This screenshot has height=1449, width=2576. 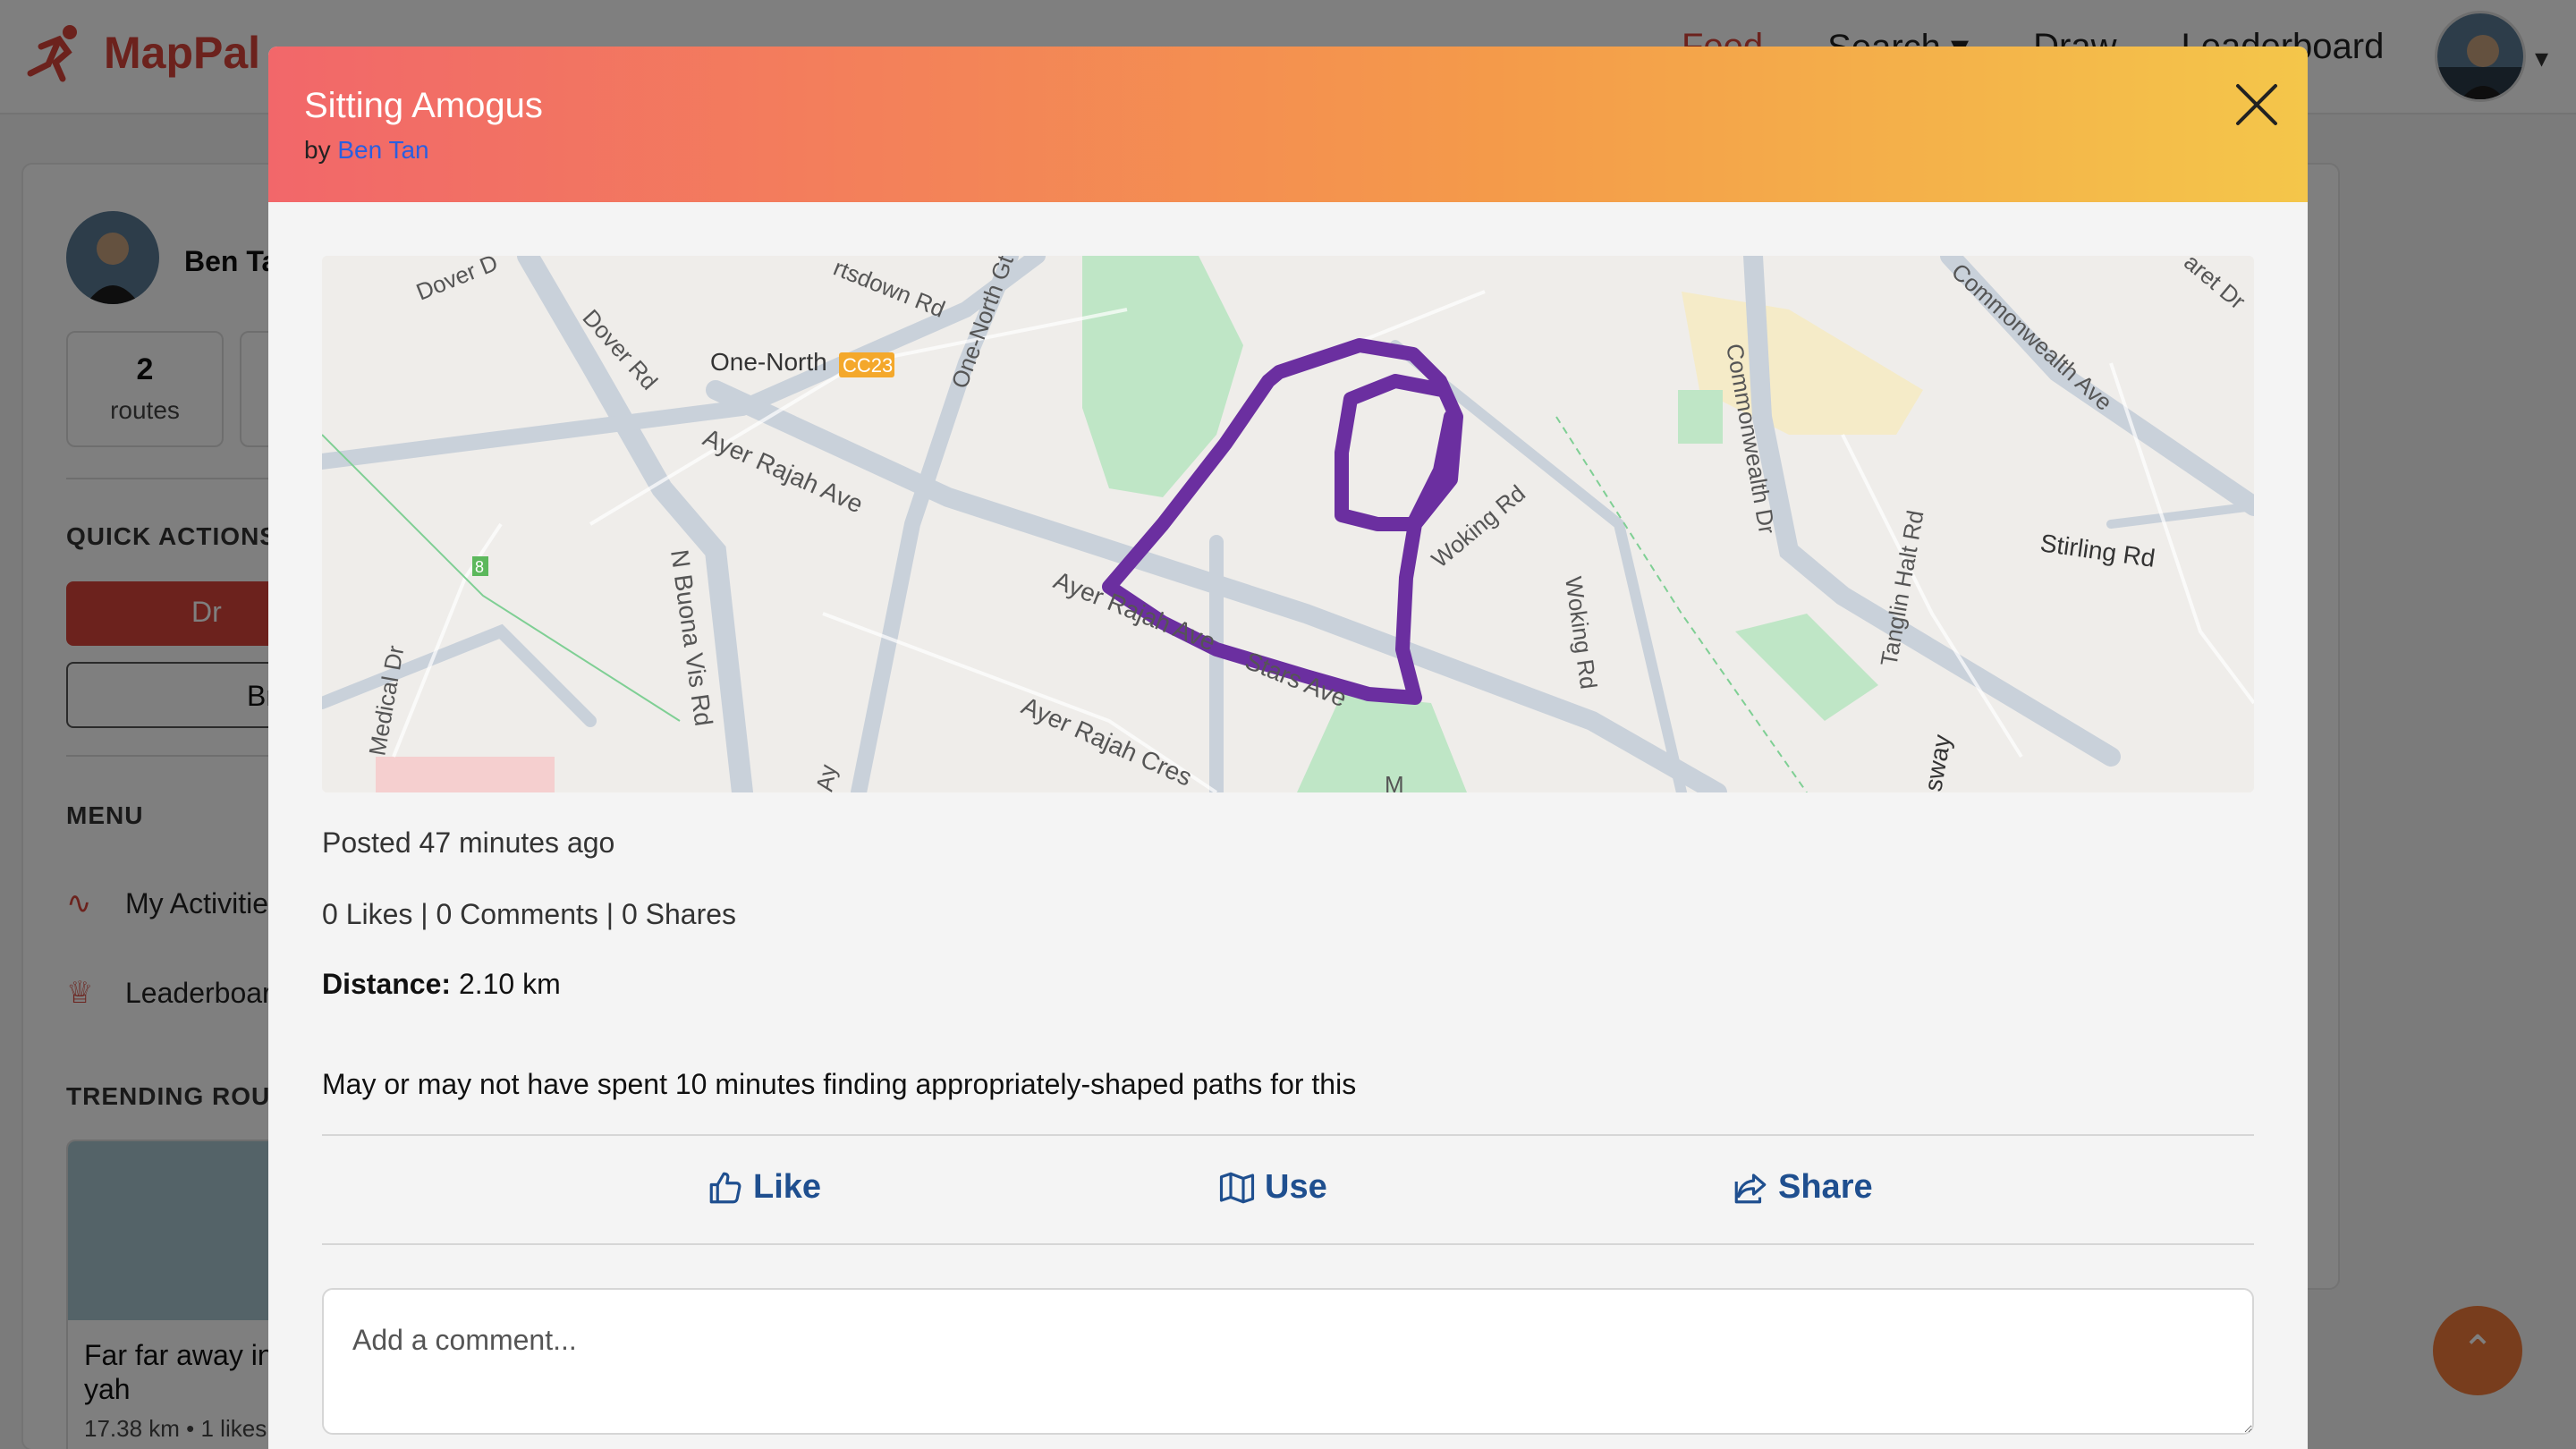 I want to click on map-icon, so click(x=1237, y=1187).